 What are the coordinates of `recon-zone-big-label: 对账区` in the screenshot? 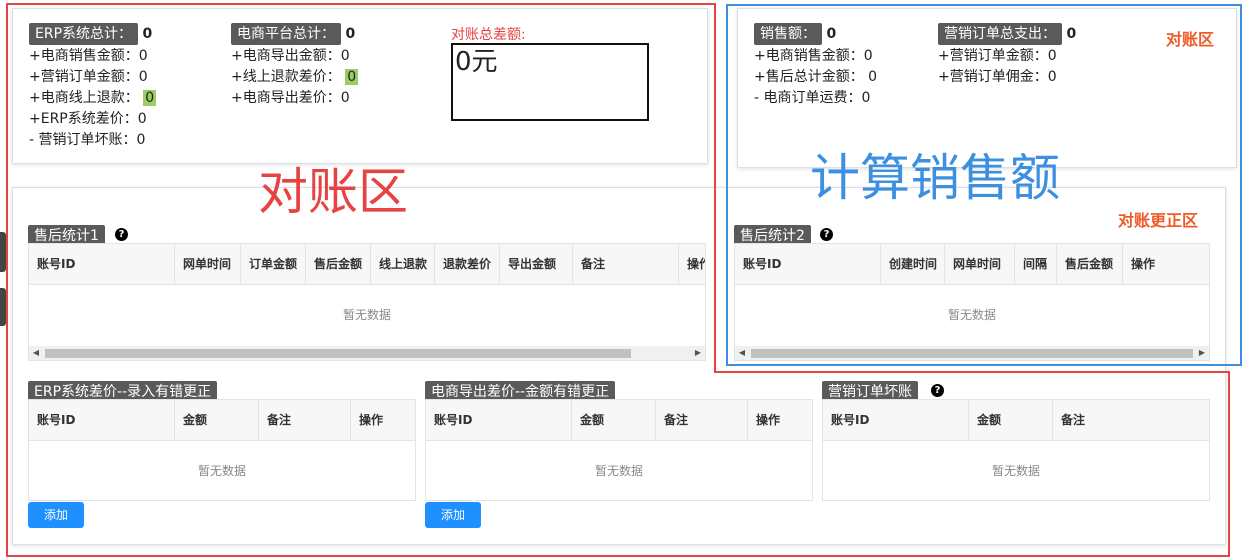 It's located at (333, 192).